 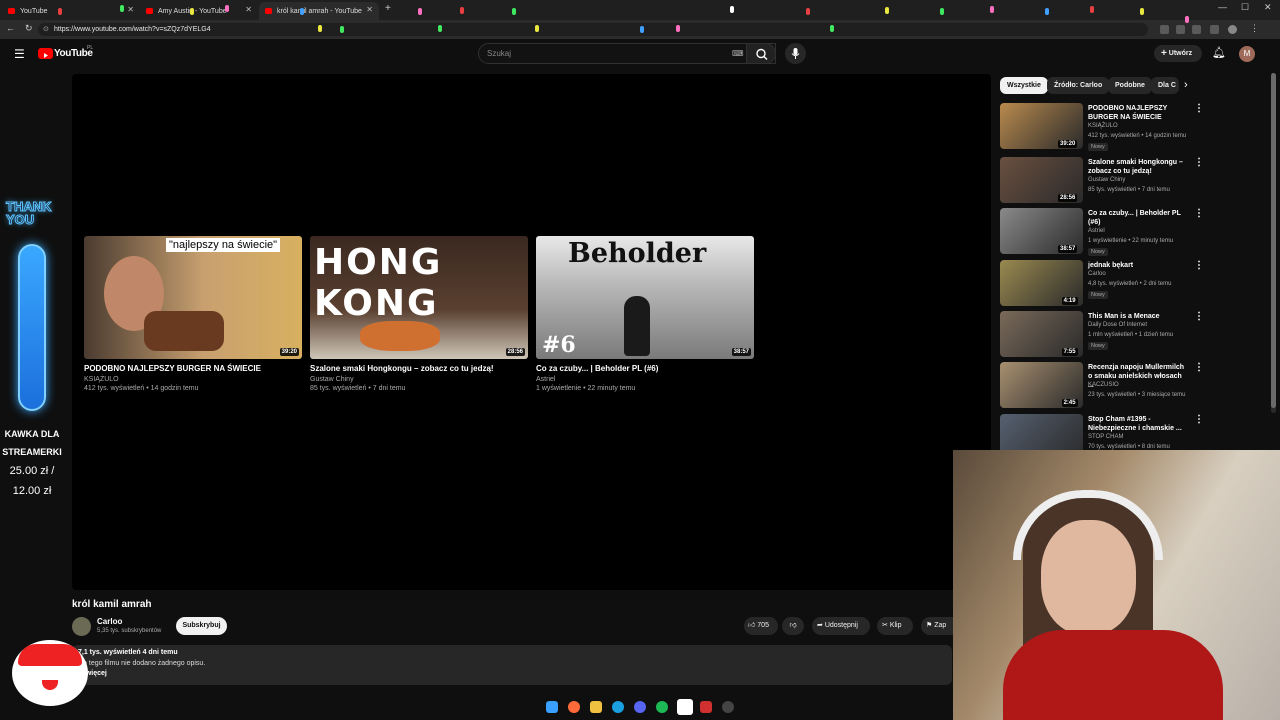 What do you see at coordinates (1137, 265) in the screenshot?
I see `recommendation-title: jednak bękart` at bounding box center [1137, 265].